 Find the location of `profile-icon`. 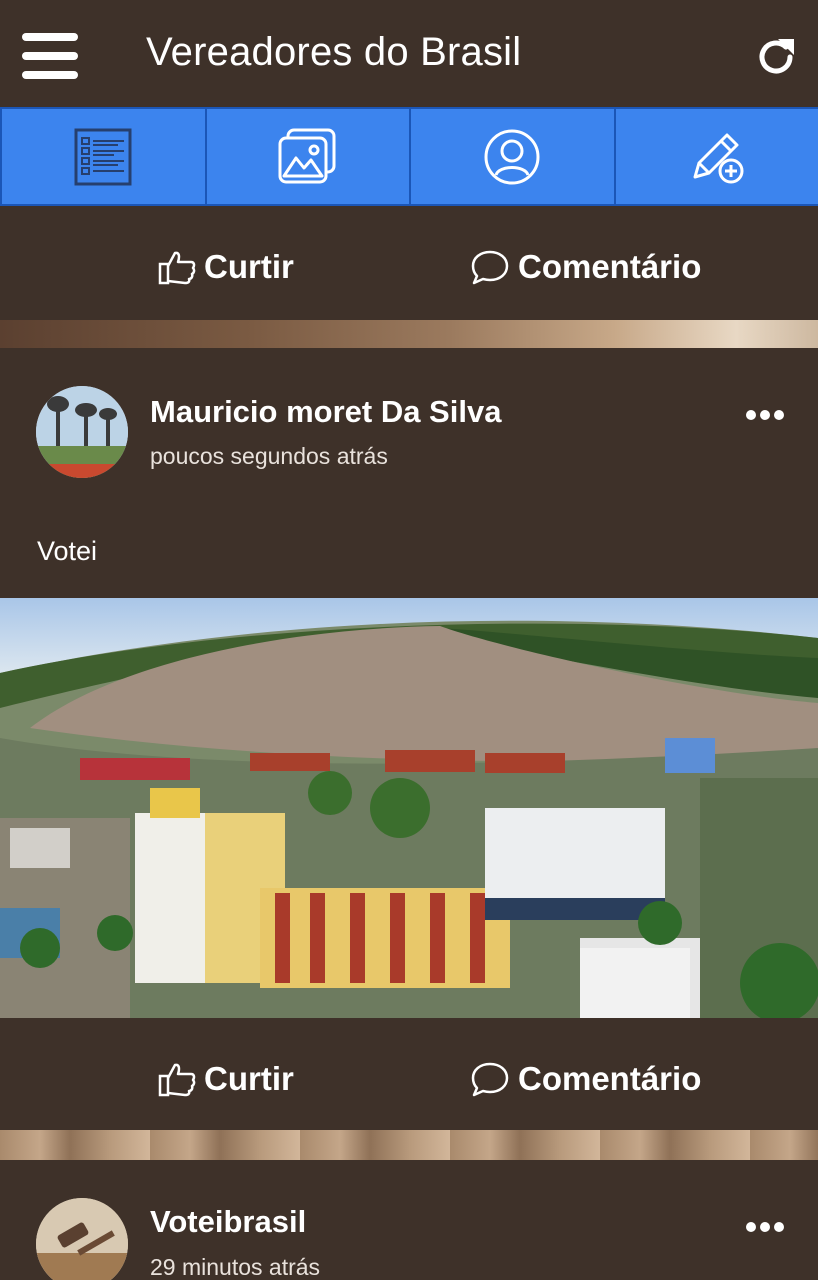

profile-icon is located at coordinates (512, 156).